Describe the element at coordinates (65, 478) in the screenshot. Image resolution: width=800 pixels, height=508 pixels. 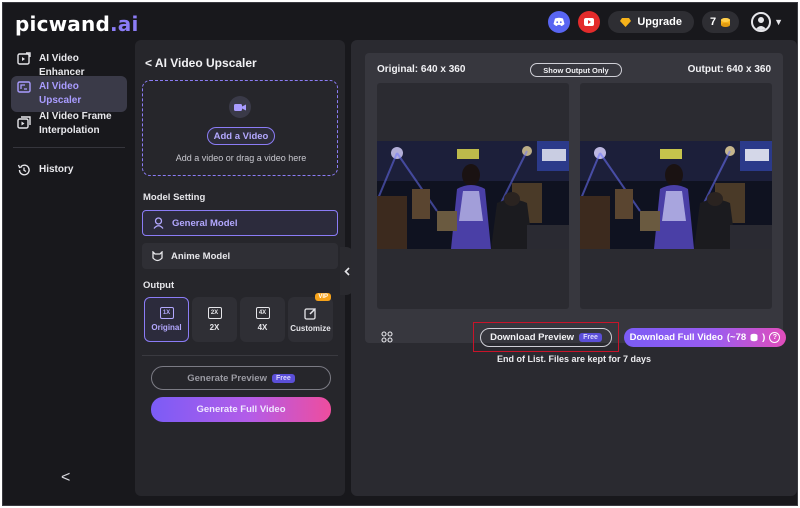
I see `collapse-sidebar-button: <` at that location.